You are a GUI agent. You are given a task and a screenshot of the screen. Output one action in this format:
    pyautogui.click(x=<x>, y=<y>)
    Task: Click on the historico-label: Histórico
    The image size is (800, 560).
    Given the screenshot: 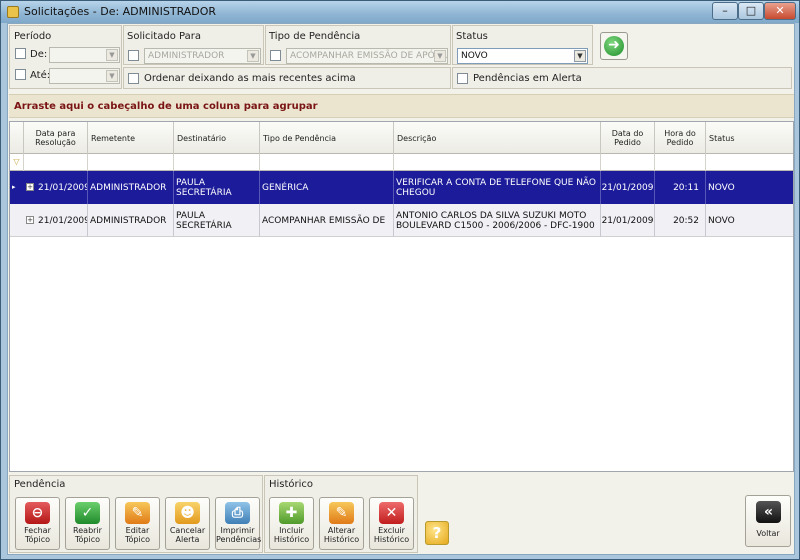 What is the action you would take?
    pyautogui.click(x=291, y=484)
    